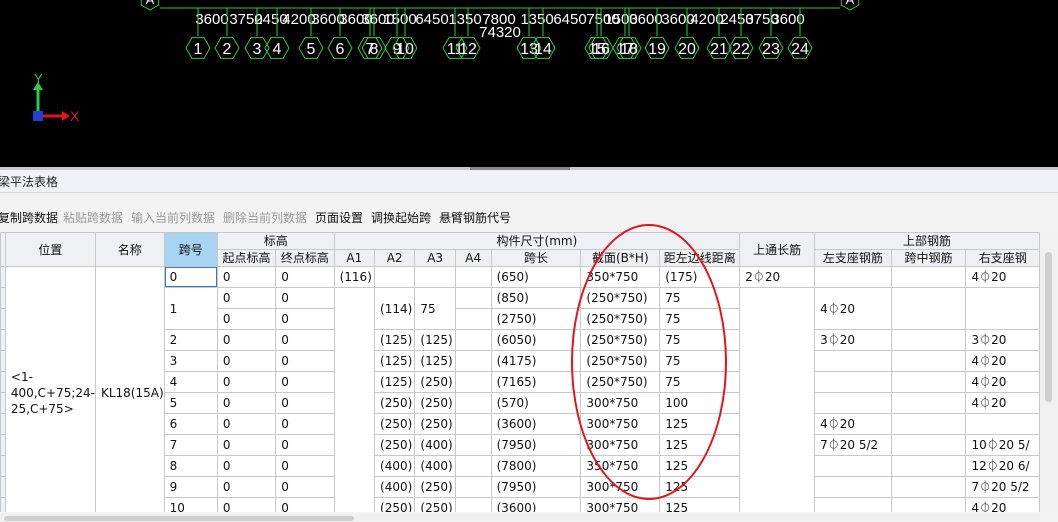 Image resolution: width=1058 pixels, height=522 pixels. I want to click on cell-span-no: 0, so click(190, 277).